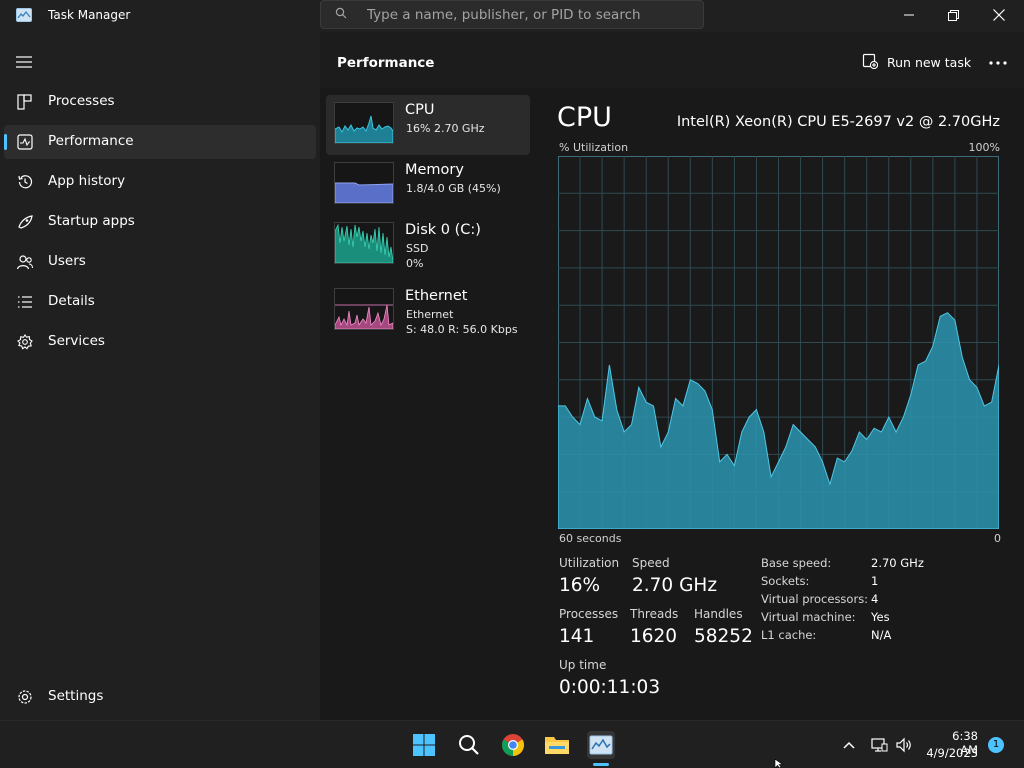 The image size is (1024, 768). What do you see at coordinates (601, 764) in the screenshot?
I see `active-app-indicator` at bounding box center [601, 764].